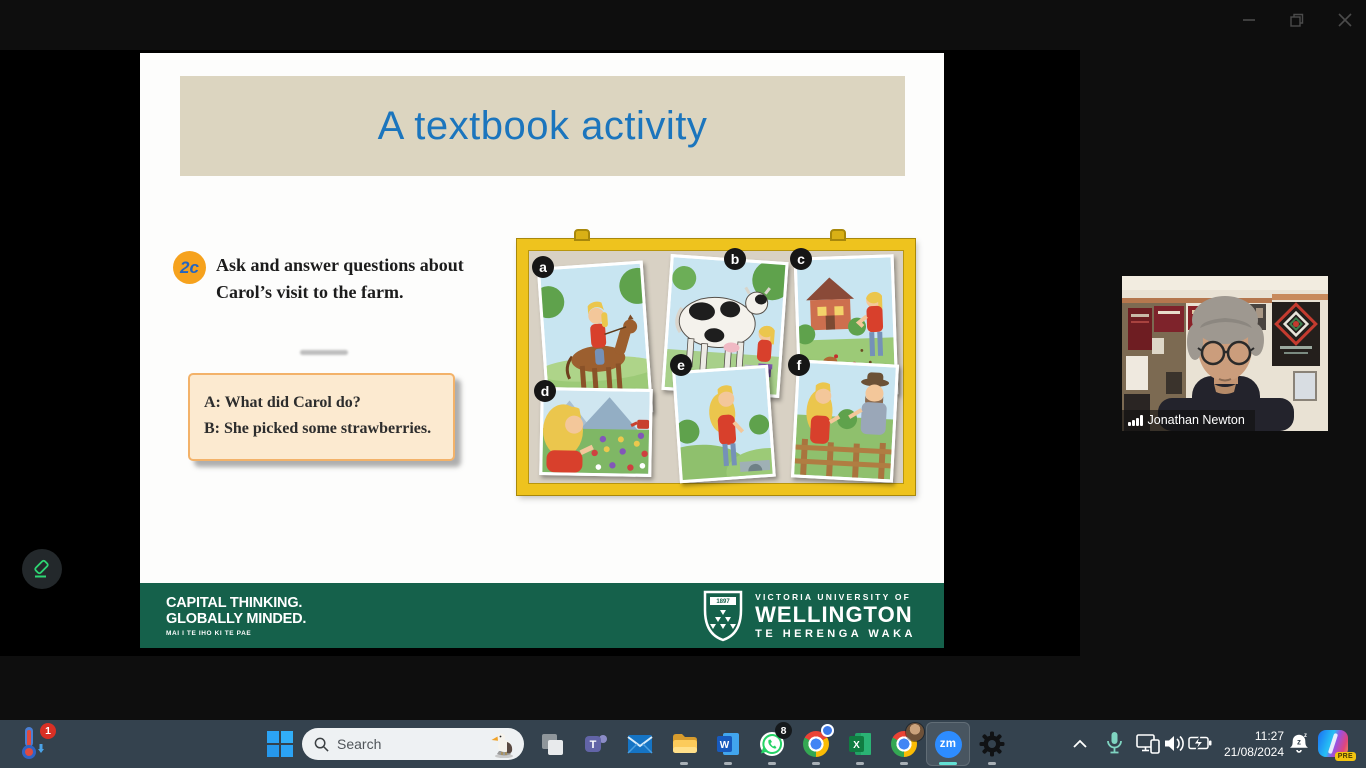  Describe the element at coordinates (582, 235) in the screenshot. I see `frame-hanger-left` at that location.